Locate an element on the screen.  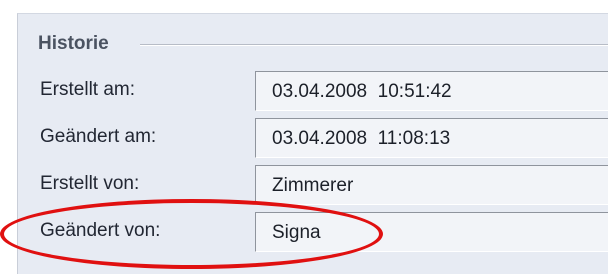
modified-by-field: Signa is located at coordinates (431, 232).